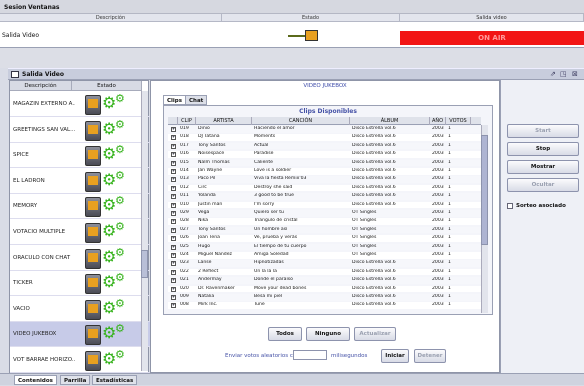 This screenshot has height=386, width=584. Describe the element at coordinates (438, 121) in the screenshot. I see `th-year: AÑO` at that location.